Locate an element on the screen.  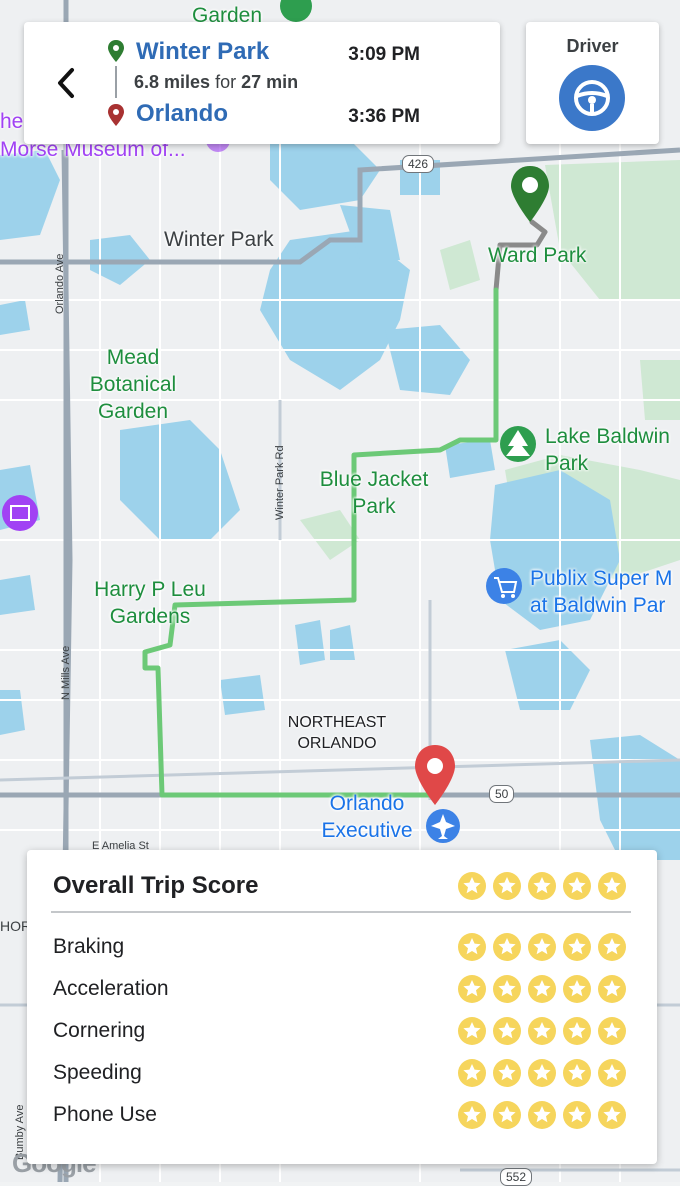
metric-label: Cornering is located at coordinates (99, 1030).